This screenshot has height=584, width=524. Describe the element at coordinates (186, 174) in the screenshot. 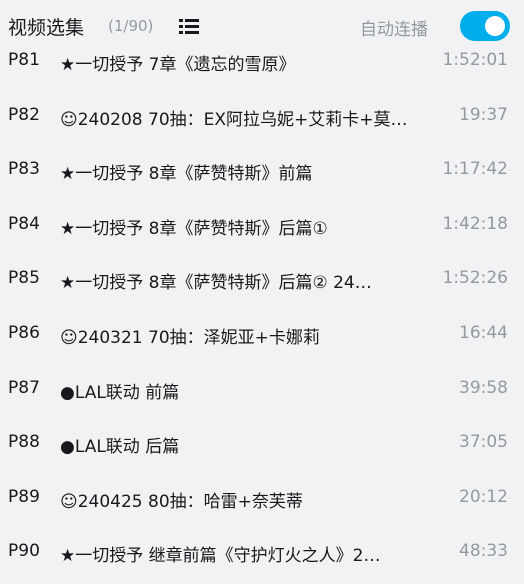

I see `episode-title: ★一切授予 8章《萨赞特斯》前篇` at that location.